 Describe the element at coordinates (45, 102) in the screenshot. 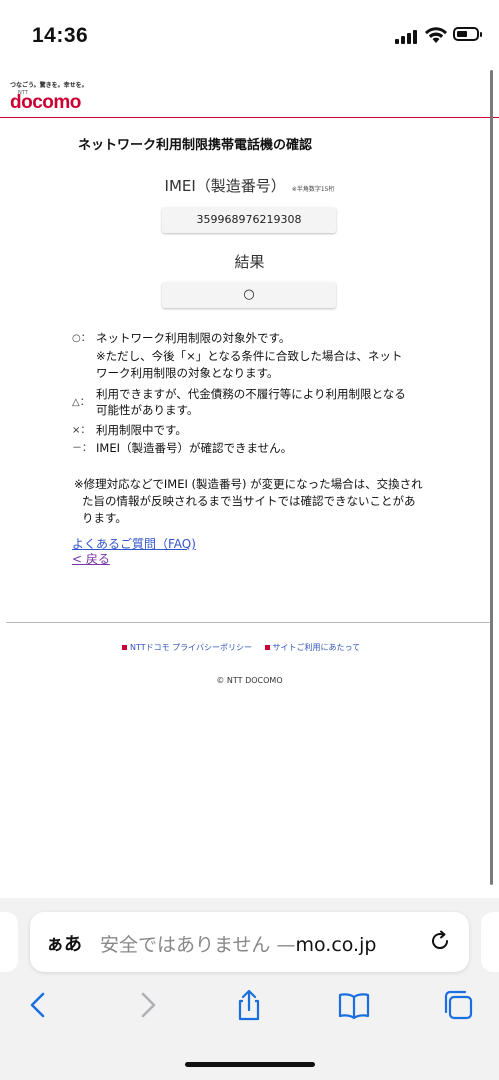

I see `logo-wordmark: docomo` at that location.